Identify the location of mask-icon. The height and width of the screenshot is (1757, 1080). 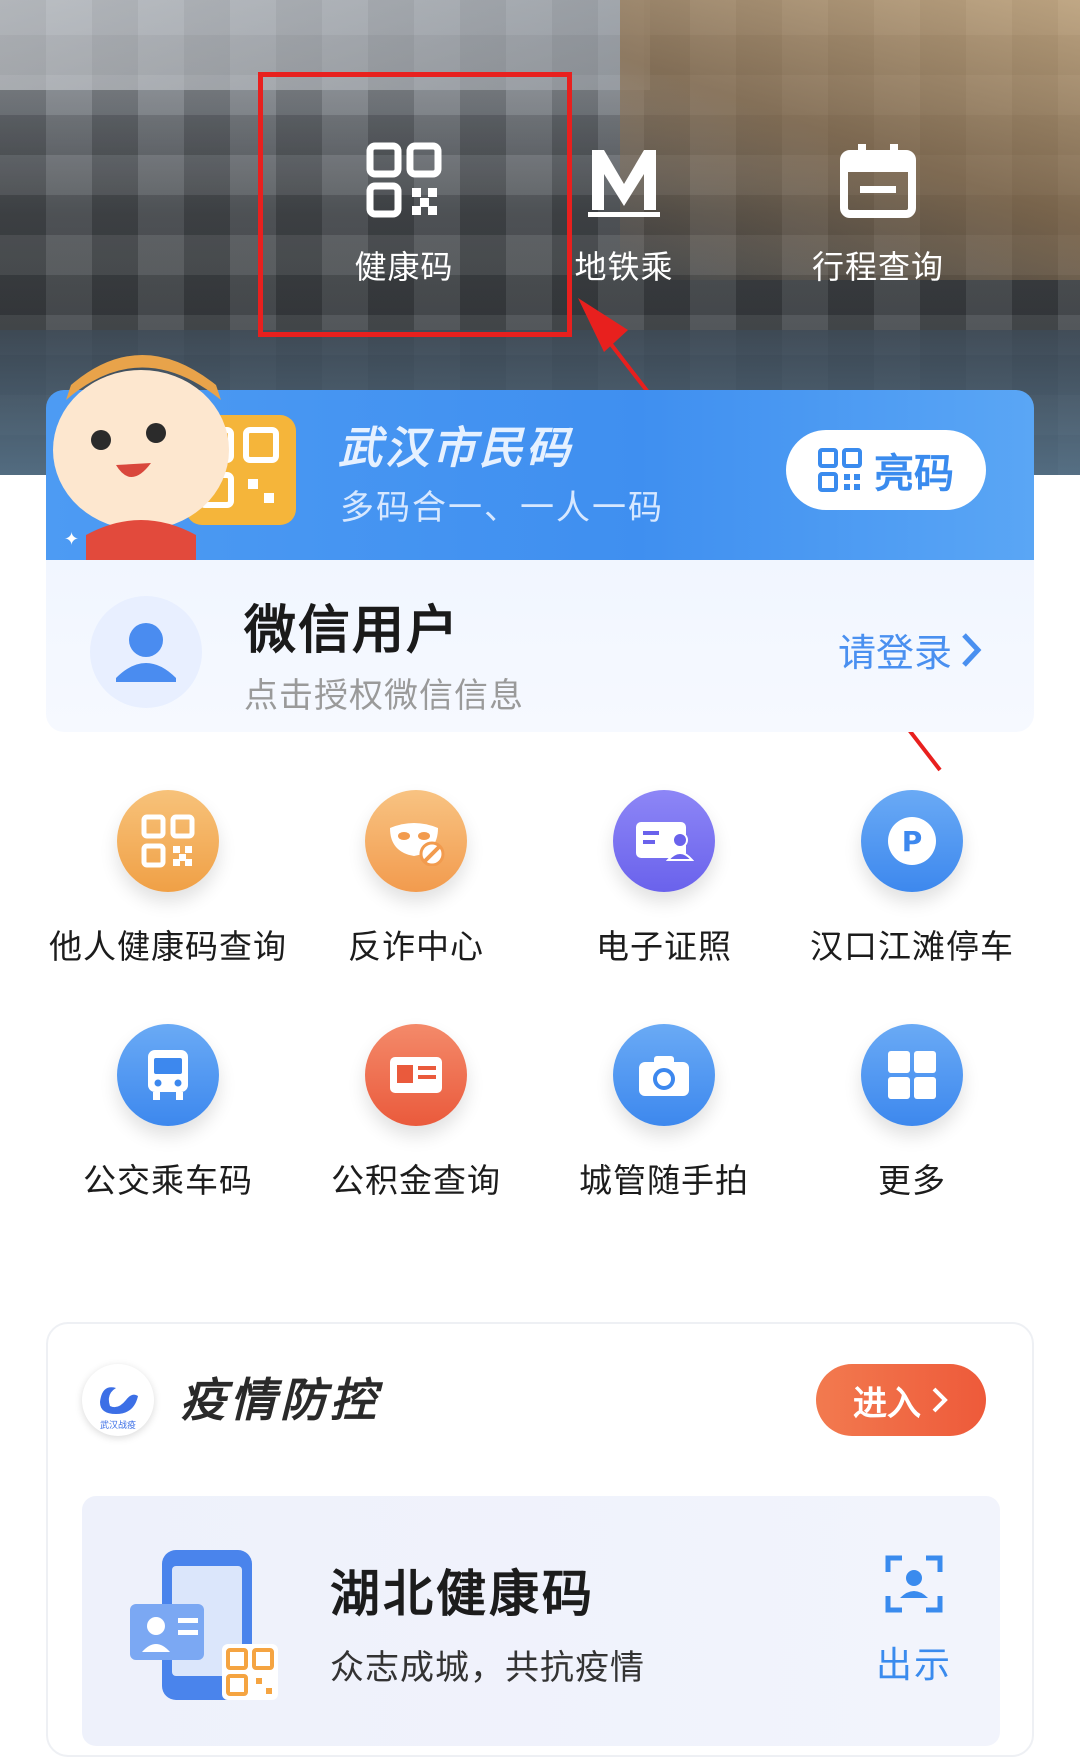
(416, 841).